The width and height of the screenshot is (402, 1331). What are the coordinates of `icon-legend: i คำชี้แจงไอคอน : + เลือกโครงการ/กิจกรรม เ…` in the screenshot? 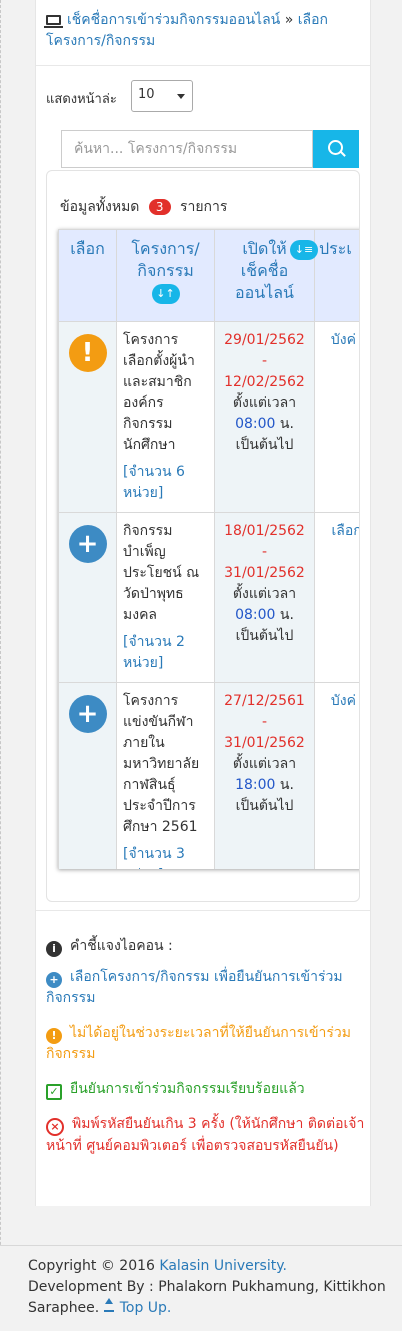 It's located at (206, 1053).